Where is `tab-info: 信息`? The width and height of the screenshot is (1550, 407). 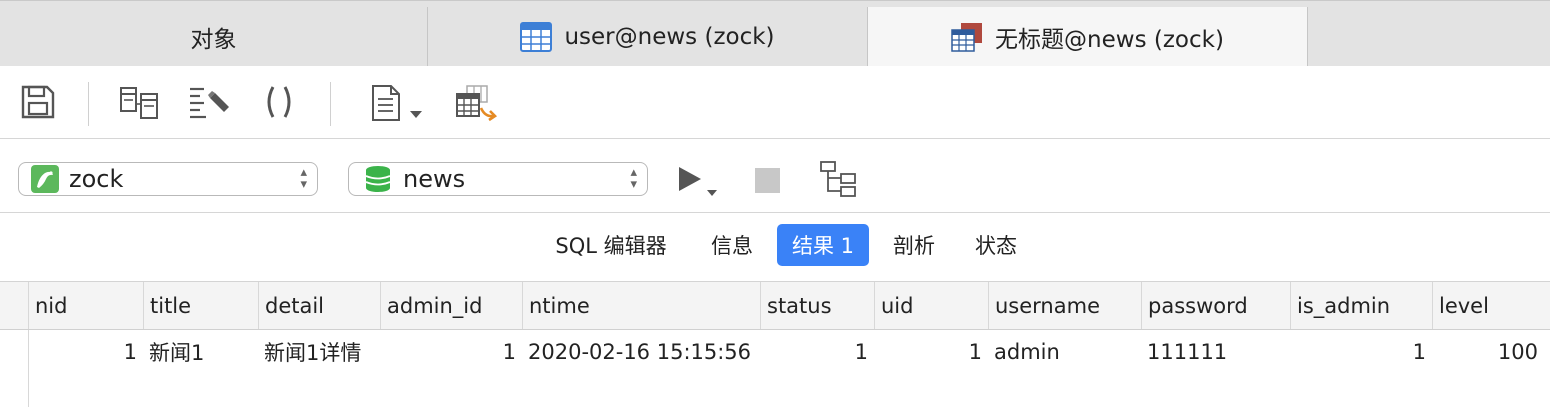
tab-info: 信息 is located at coordinates (732, 245).